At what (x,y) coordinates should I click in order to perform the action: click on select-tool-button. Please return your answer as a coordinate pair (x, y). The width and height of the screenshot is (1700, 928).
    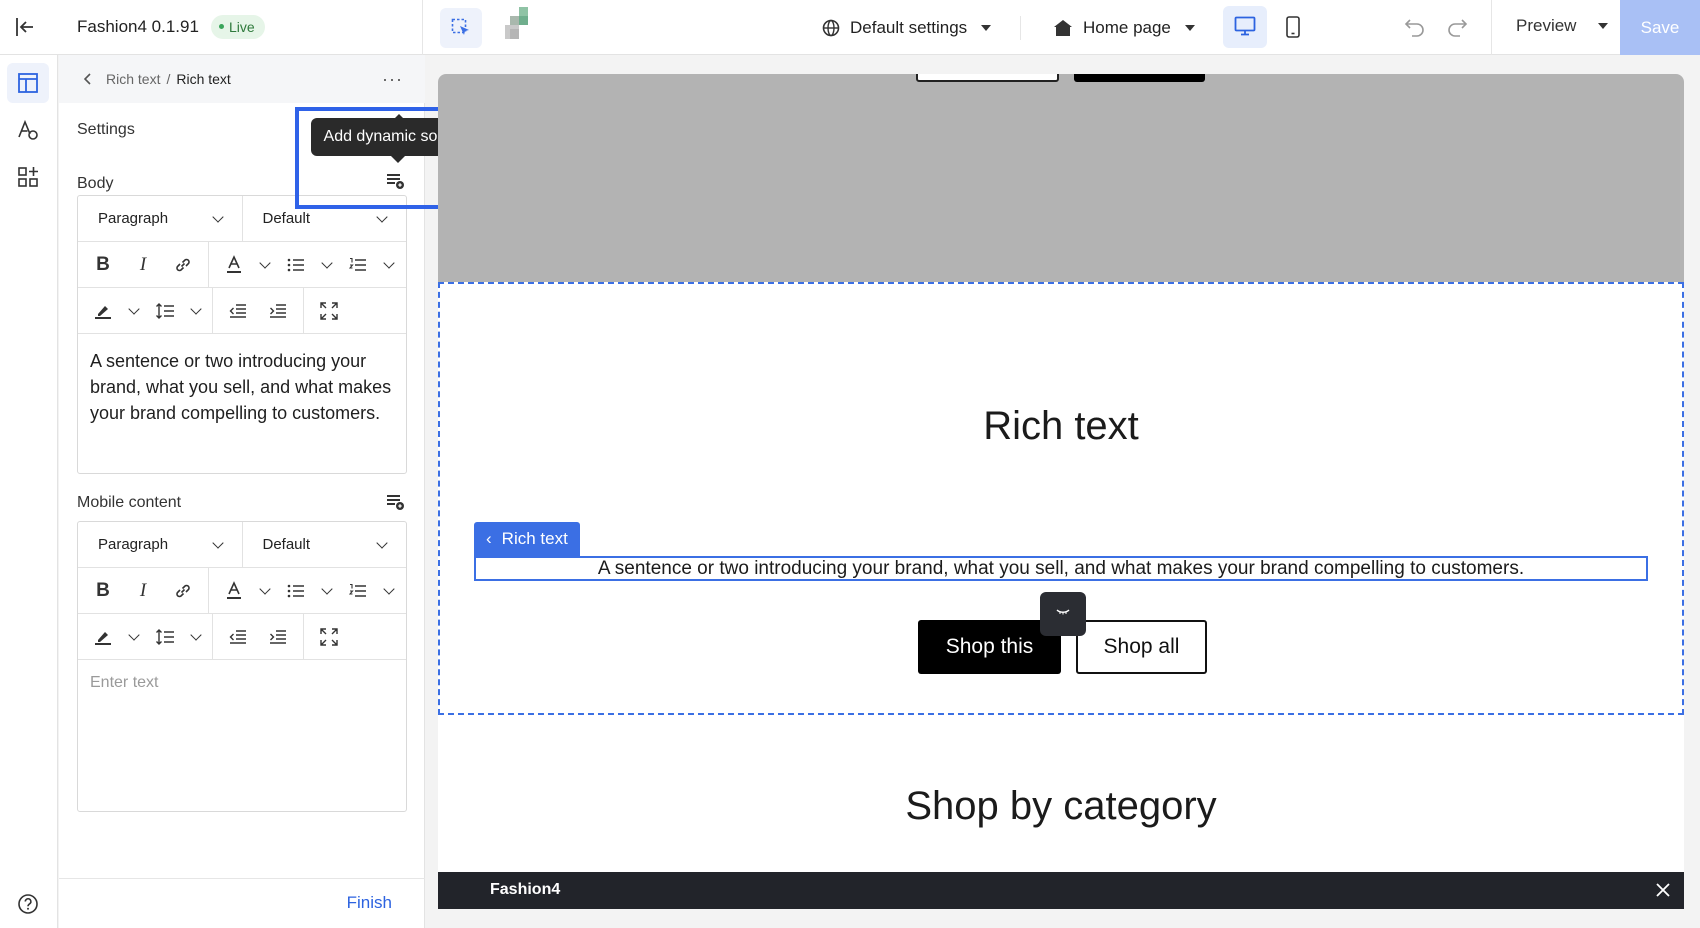
    Looking at the image, I should click on (461, 28).